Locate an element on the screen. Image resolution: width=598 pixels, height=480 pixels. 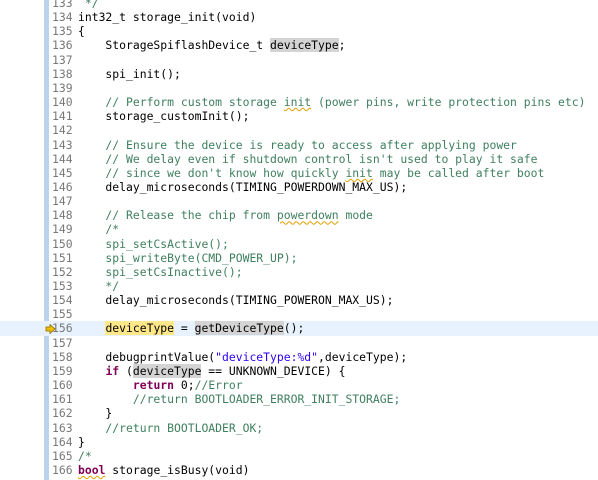
line-number: 150 is located at coordinates (62, 243).